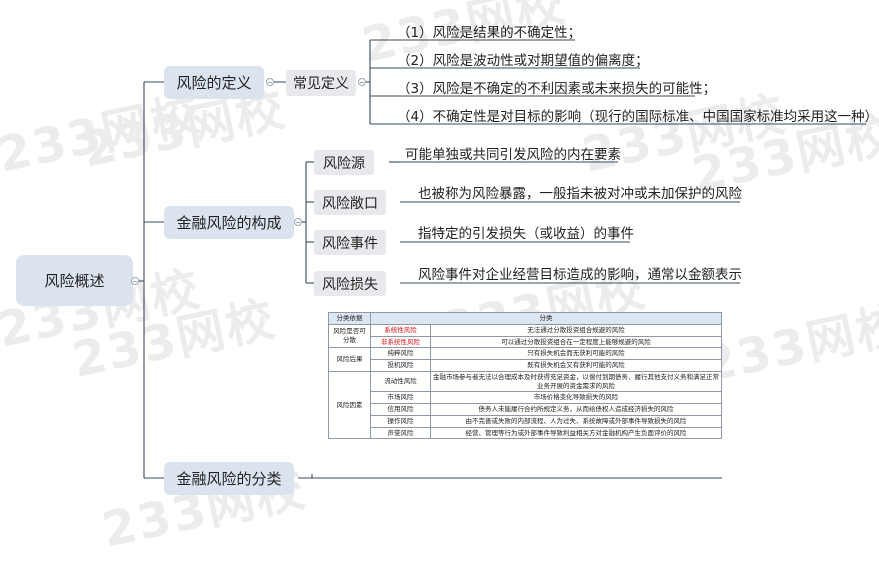 The image size is (879, 561). What do you see at coordinates (513, 155) in the screenshot?
I see `composition-desc: 可能单独或共同引发风险的内在要素` at bounding box center [513, 155].